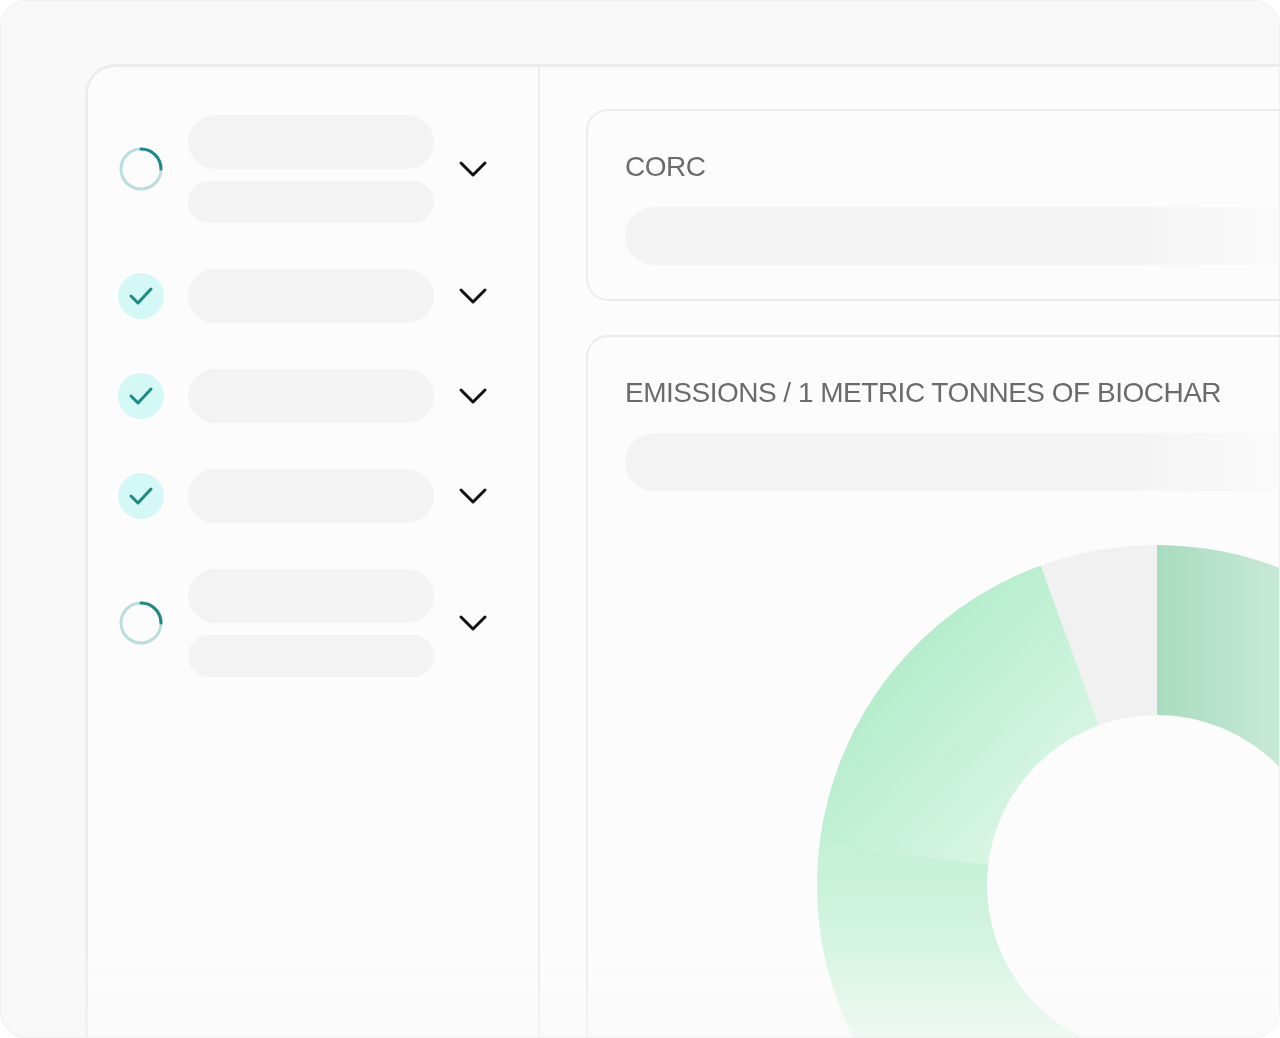 Image resolution: width=1280 pixels, height=1038 pixels. What do you see at coordinates (666, 167) in the screenshot?
I see `card-title: CORC` at bounding box center [666, 167].